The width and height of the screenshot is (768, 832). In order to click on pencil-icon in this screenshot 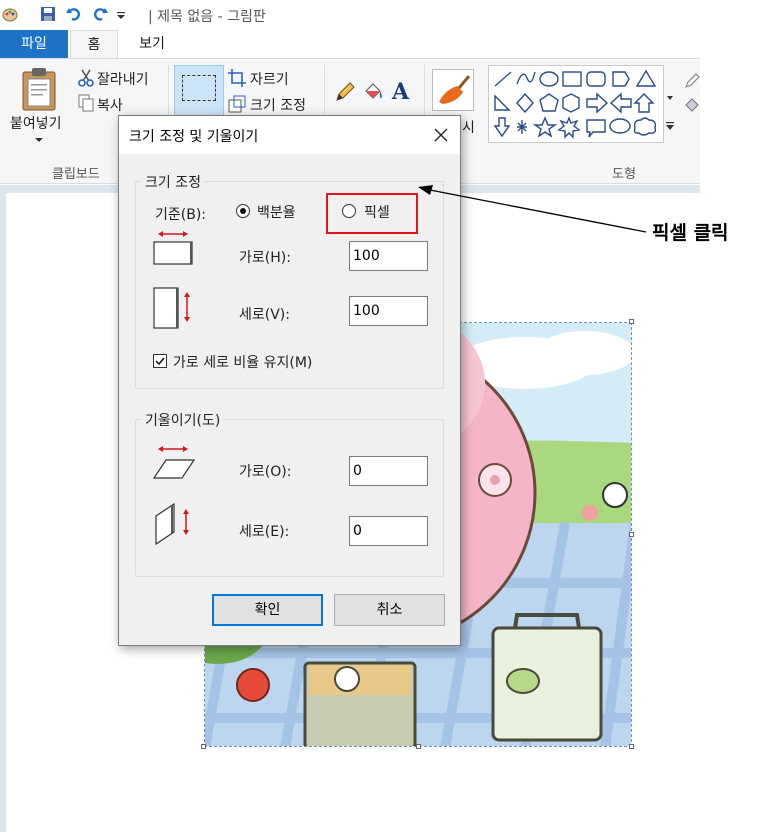, I will do `click(345, 92)`.